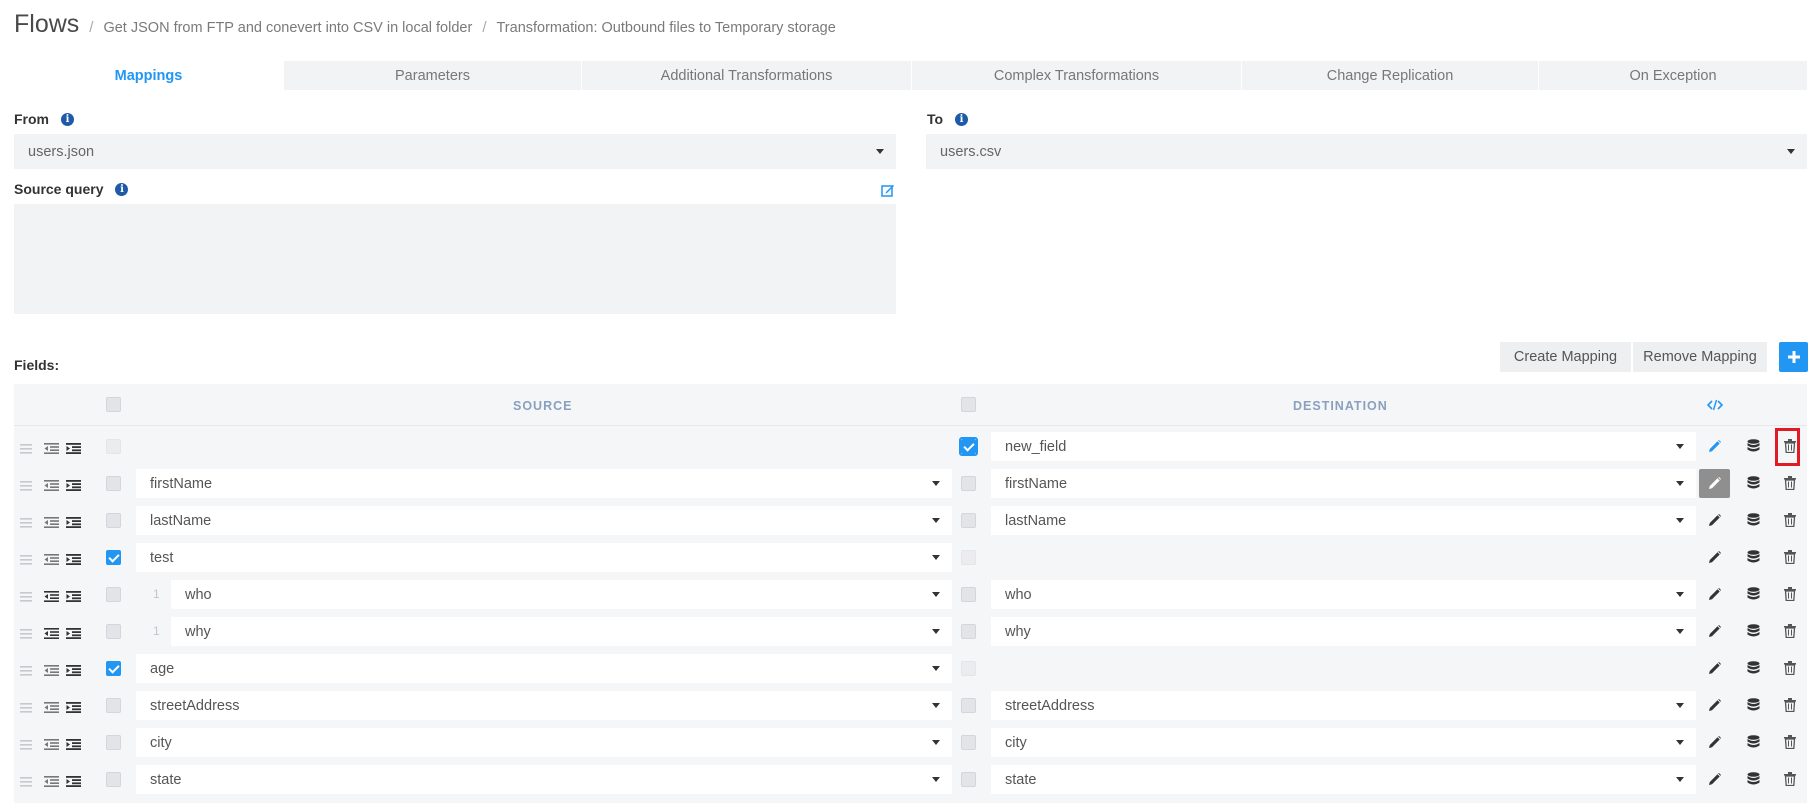  I want to click on tab-additional-transformations: Additional Transformations, so click(747, 75).